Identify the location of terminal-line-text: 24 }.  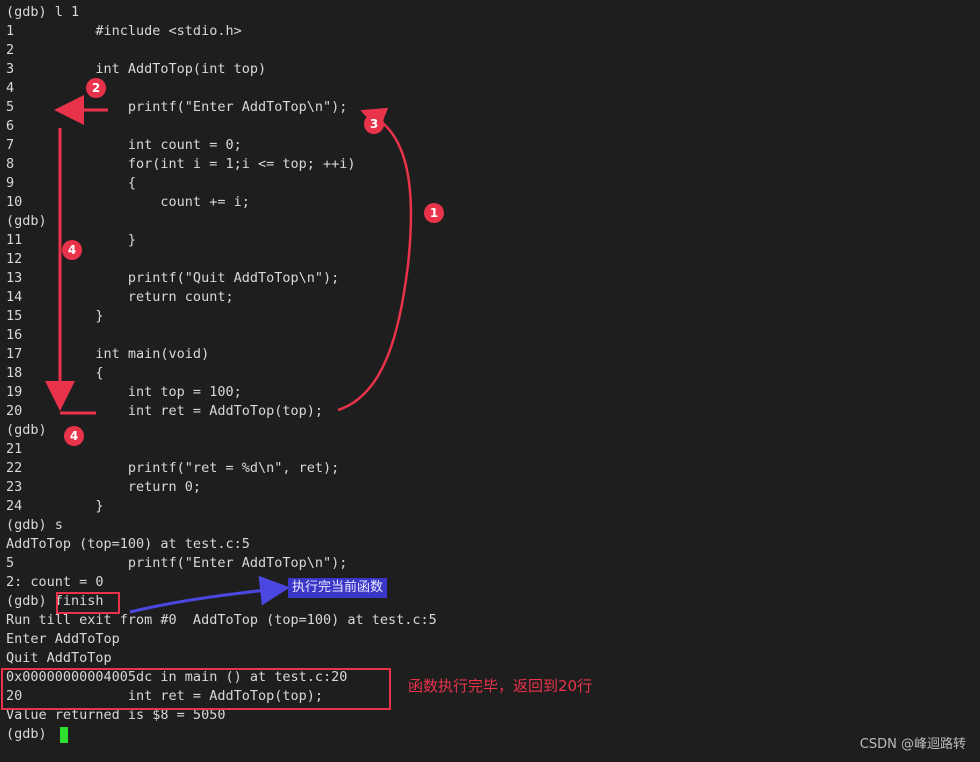
(55, 506).